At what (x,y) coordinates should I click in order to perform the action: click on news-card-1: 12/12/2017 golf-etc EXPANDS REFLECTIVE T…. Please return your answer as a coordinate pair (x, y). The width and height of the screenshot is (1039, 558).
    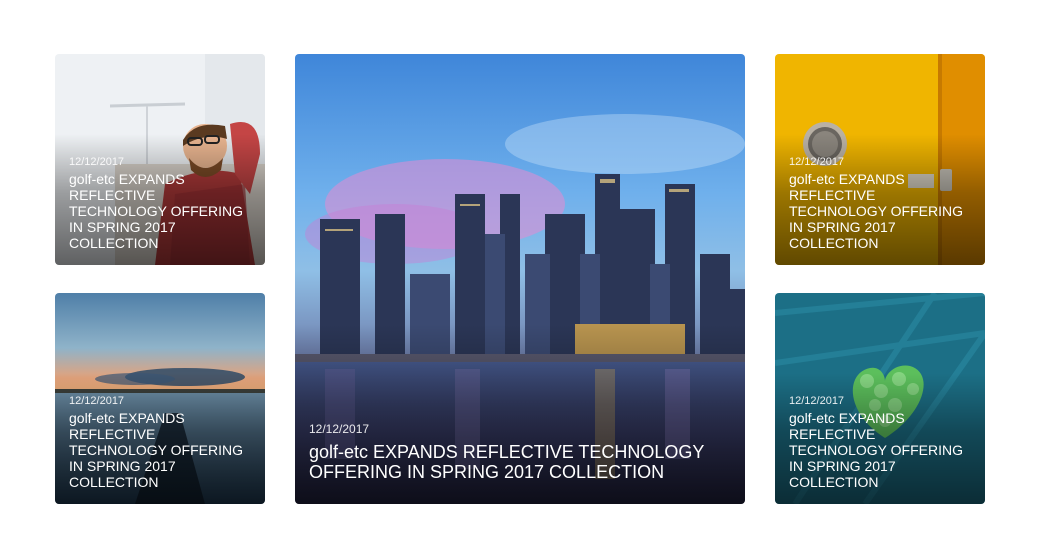
    Looking at the image, I should click on (160, 159).